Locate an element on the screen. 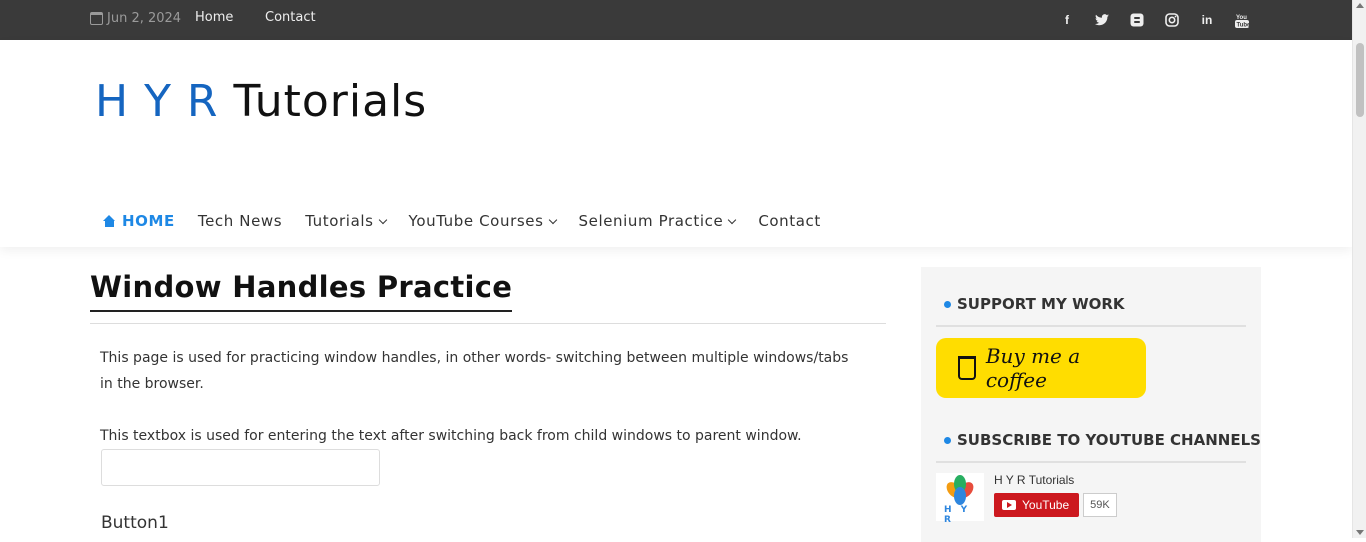 This screenshot has width=1366, height=542. buy-me-a-coffee-button: Buy me a coffee is located at coordinates (1041, 368).